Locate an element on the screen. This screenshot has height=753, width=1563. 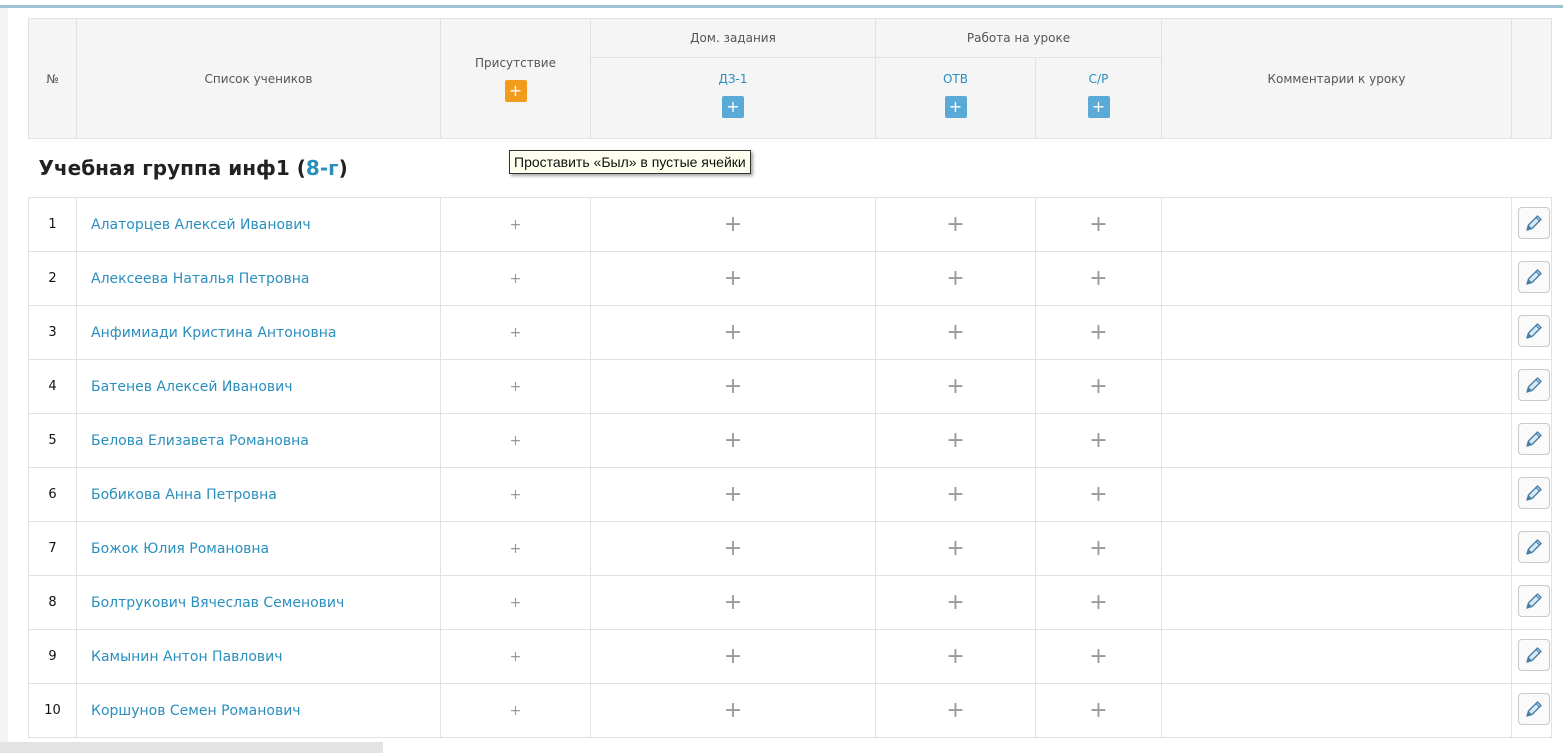
sr-label: С/Р is located at coordinates (1098, 79).